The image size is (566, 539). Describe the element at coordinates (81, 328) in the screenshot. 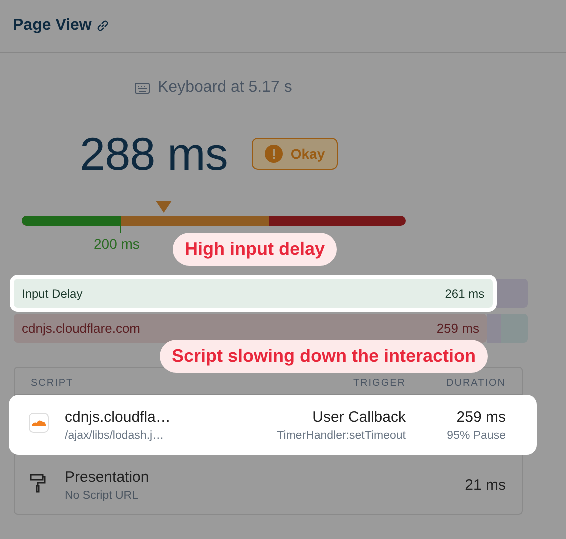

I see `bar-label: cdnjs.cloudflare.com` at that location.